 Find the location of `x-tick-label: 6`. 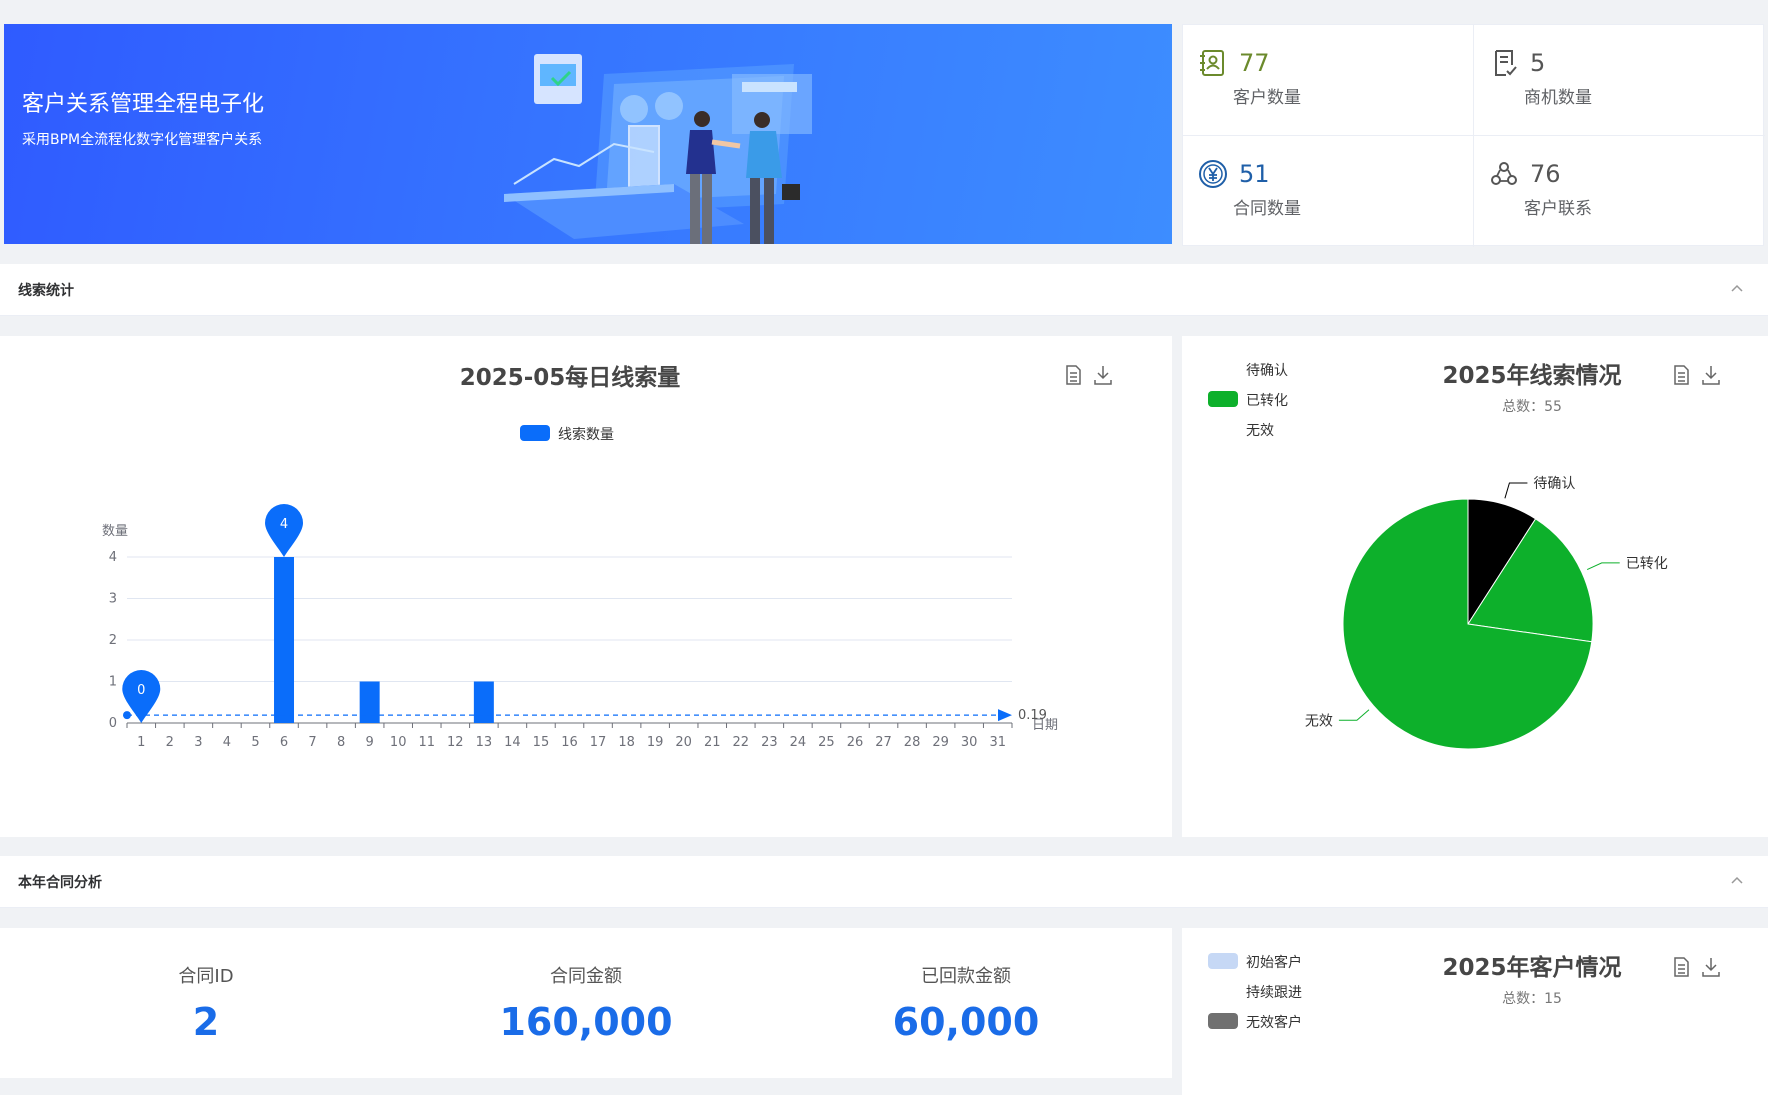

x-tick-label: 6 is located at coordinates (284, 742).